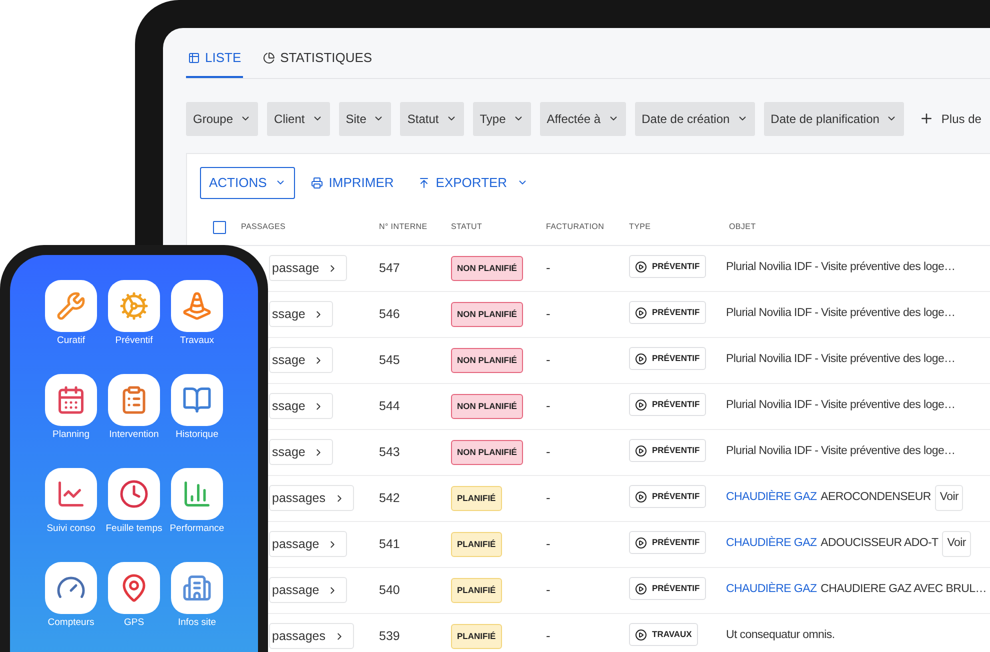  What do you see at coordinates (875, 498) in the screenshot?
I see `object-text: AEROCONDENSEUR` at bounding box center [875, 498].